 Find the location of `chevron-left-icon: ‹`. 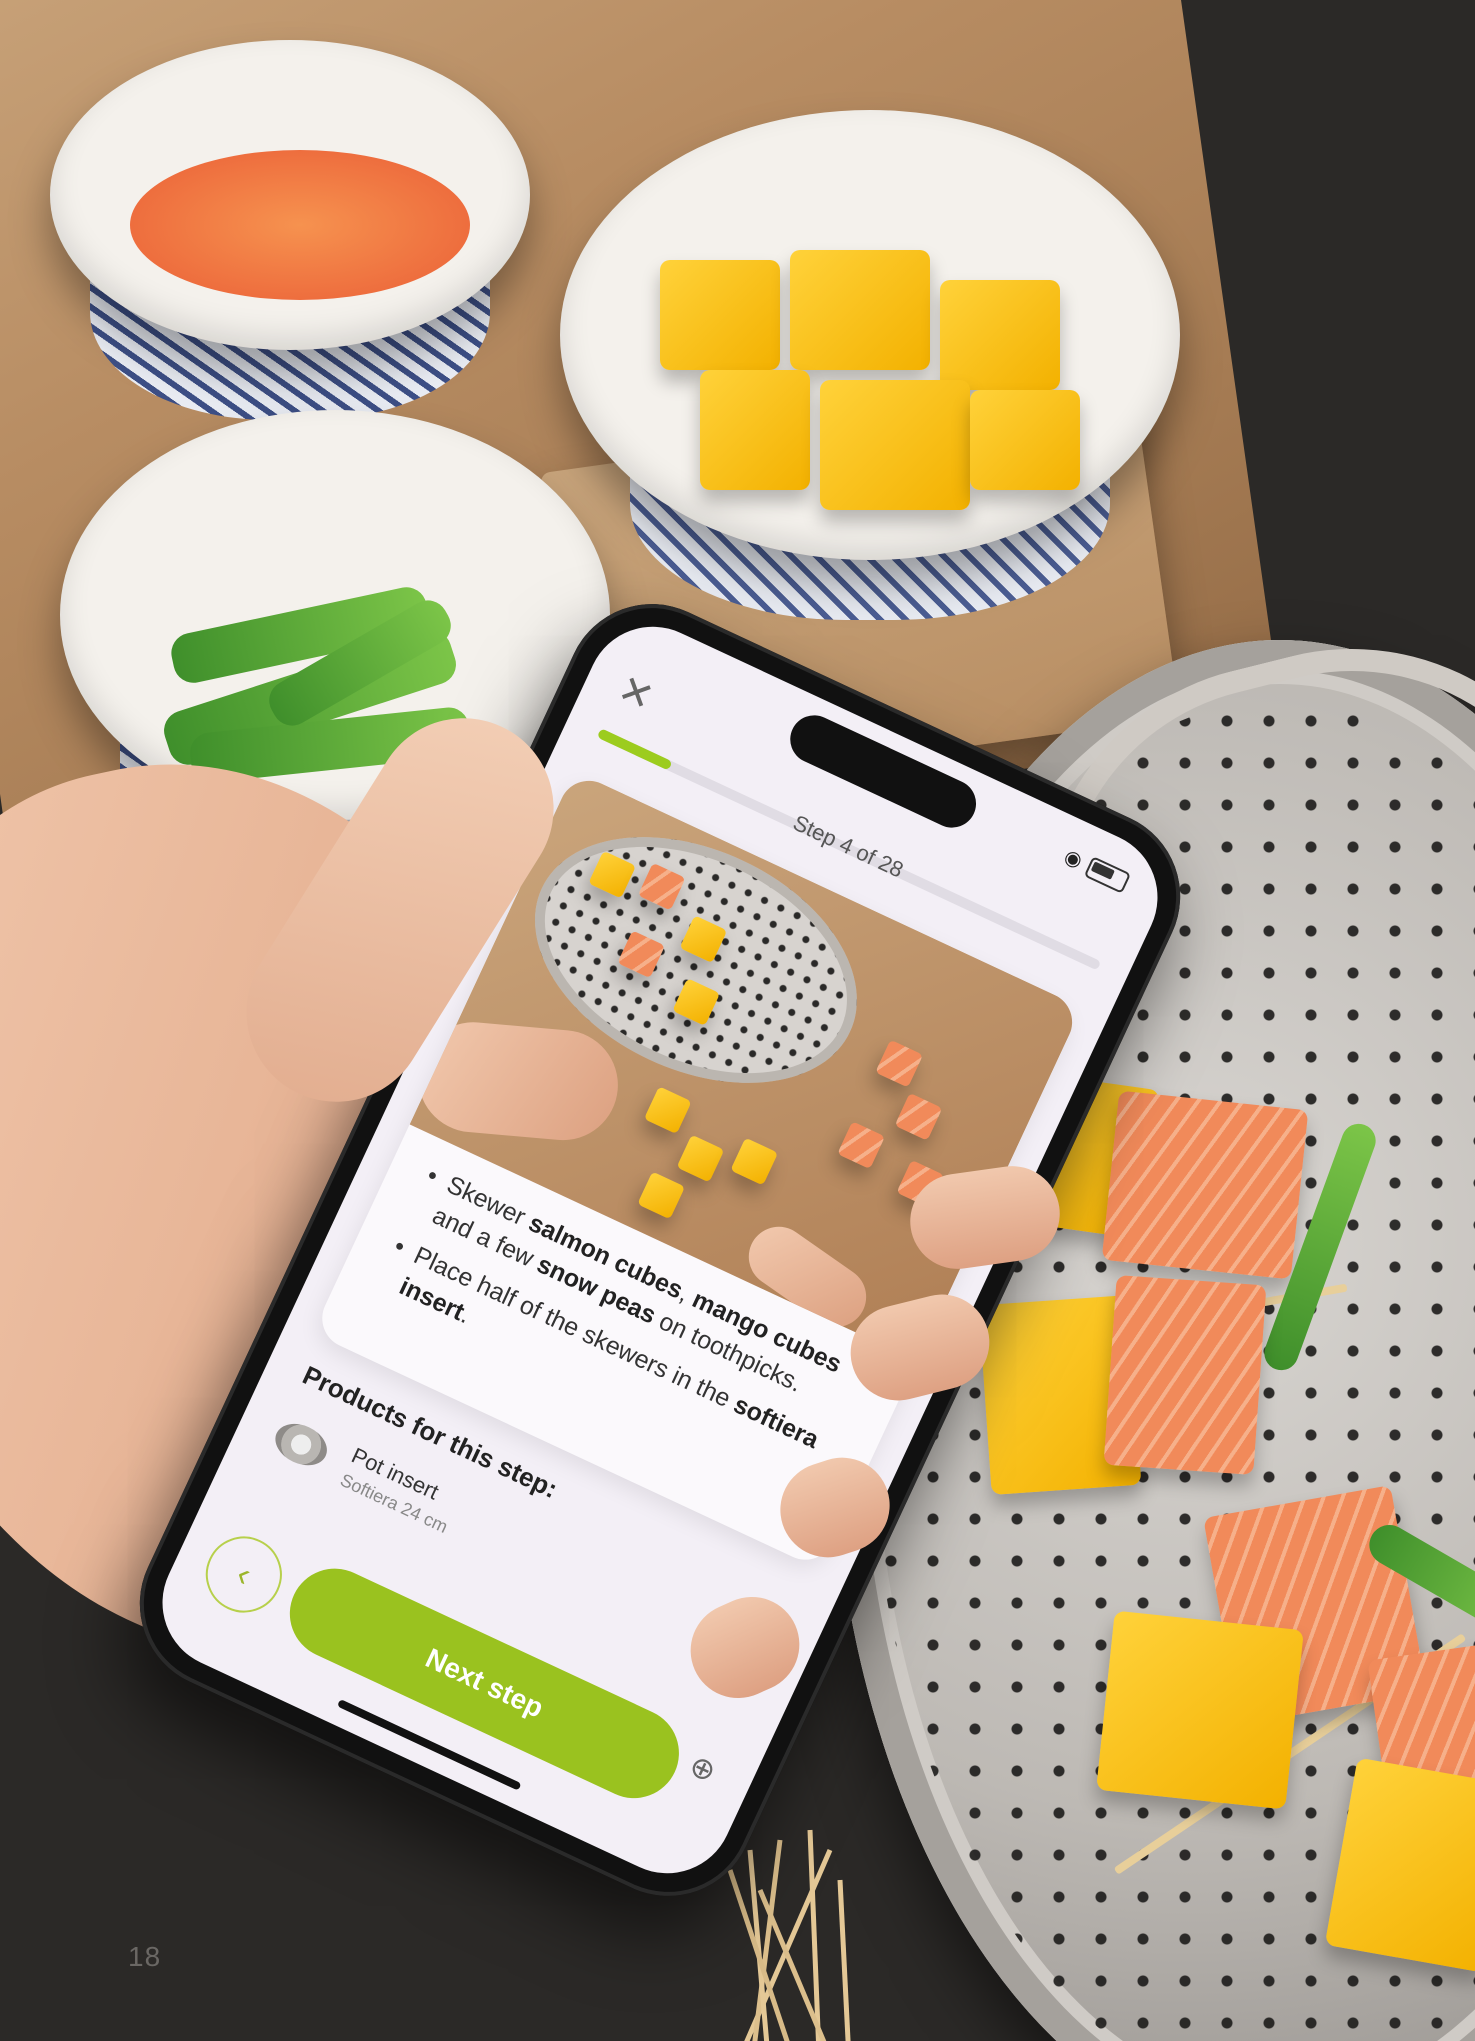

chevron-left-icon: ‹ is located at coordinates (244, 1574).